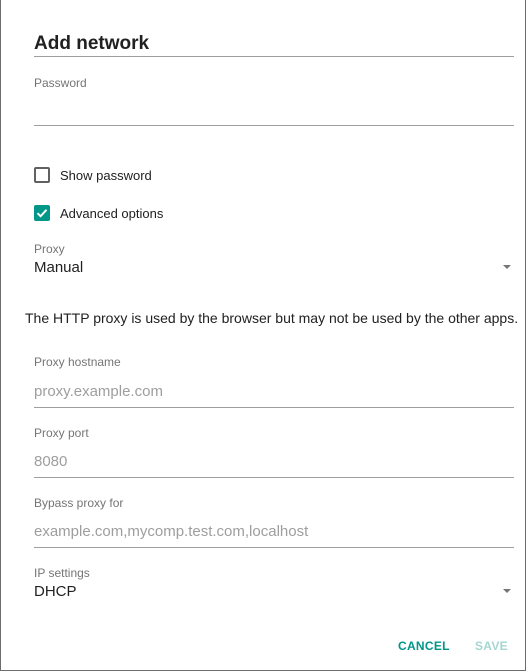 Image resolution: width=526 pixels, height=671 pixels. Describe the element at coordinates (42, 213) in the screenshot. I see `checkbox-checked-icon` at that location.